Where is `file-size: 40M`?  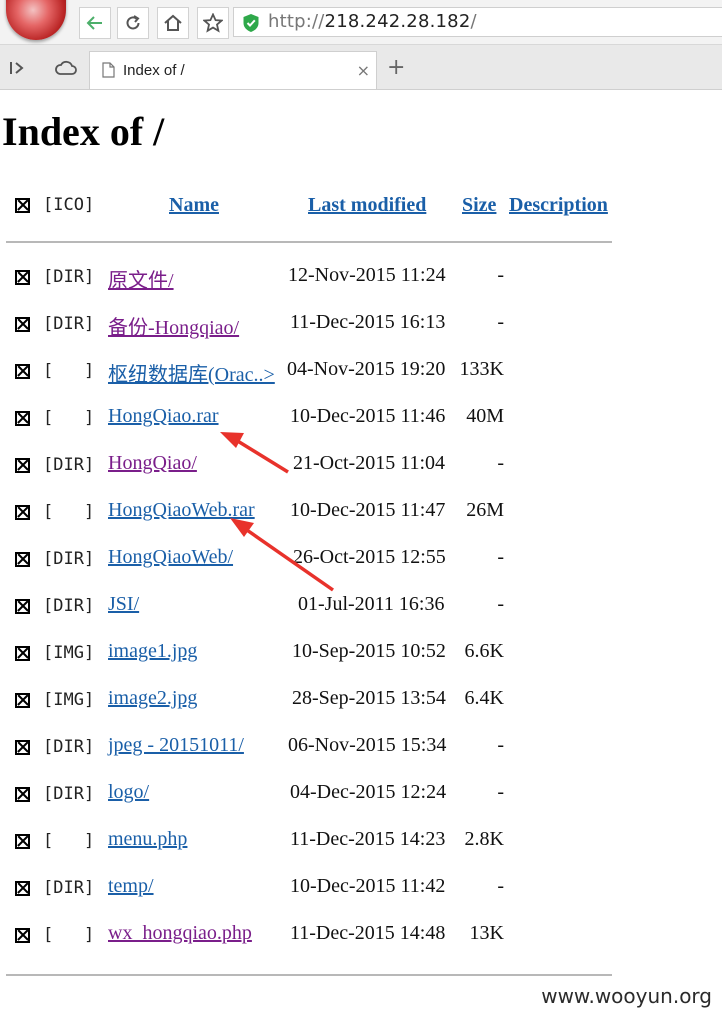
file-size: 40M is located at coordinates (485, 416).